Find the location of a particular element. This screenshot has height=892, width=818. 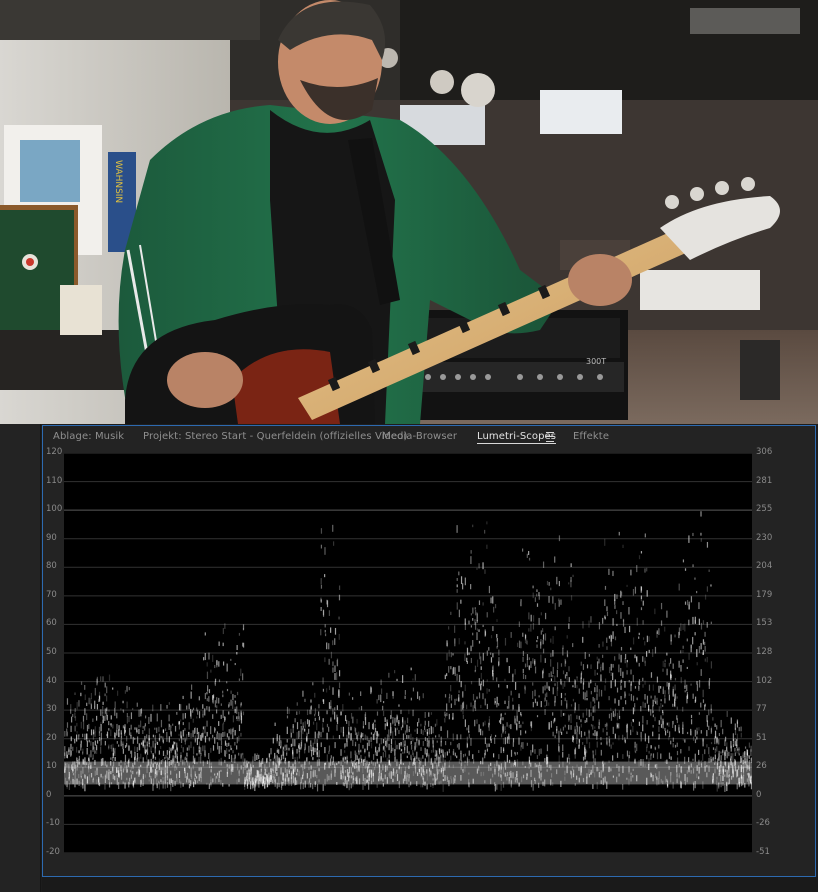

ire-tick-label: 10 is located at coordinates (51, 766).